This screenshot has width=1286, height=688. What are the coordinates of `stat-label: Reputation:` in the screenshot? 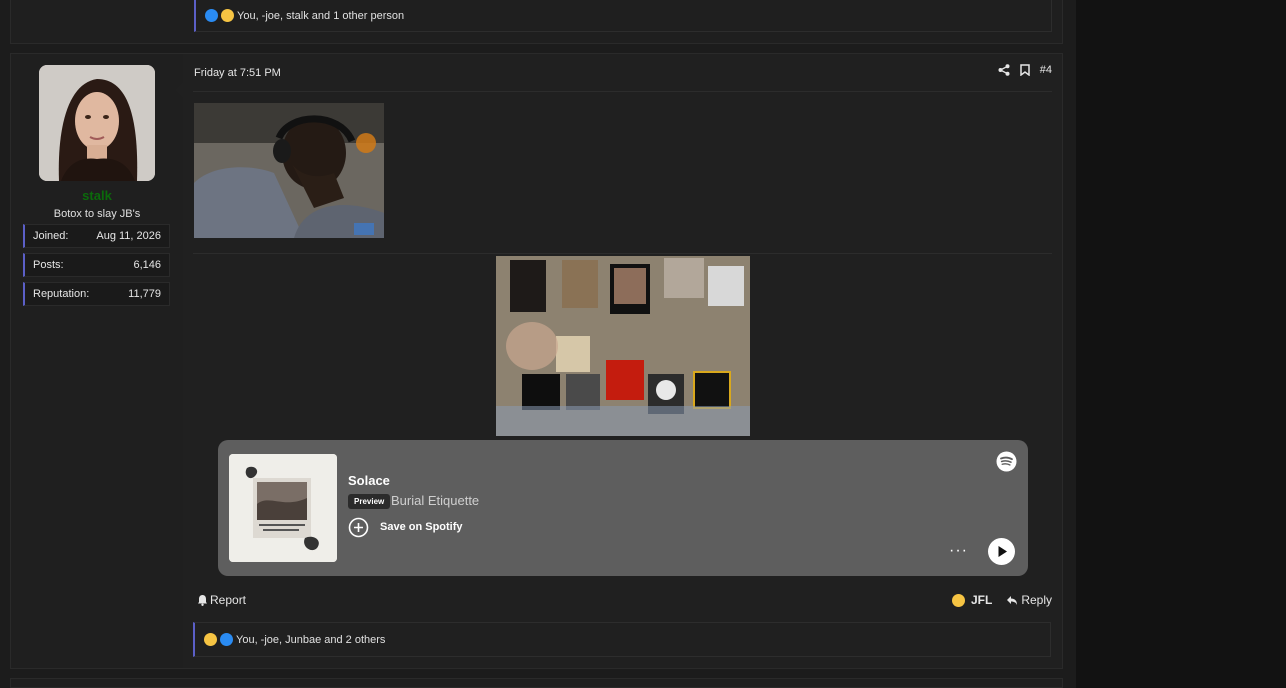 It's located at (61, 294).